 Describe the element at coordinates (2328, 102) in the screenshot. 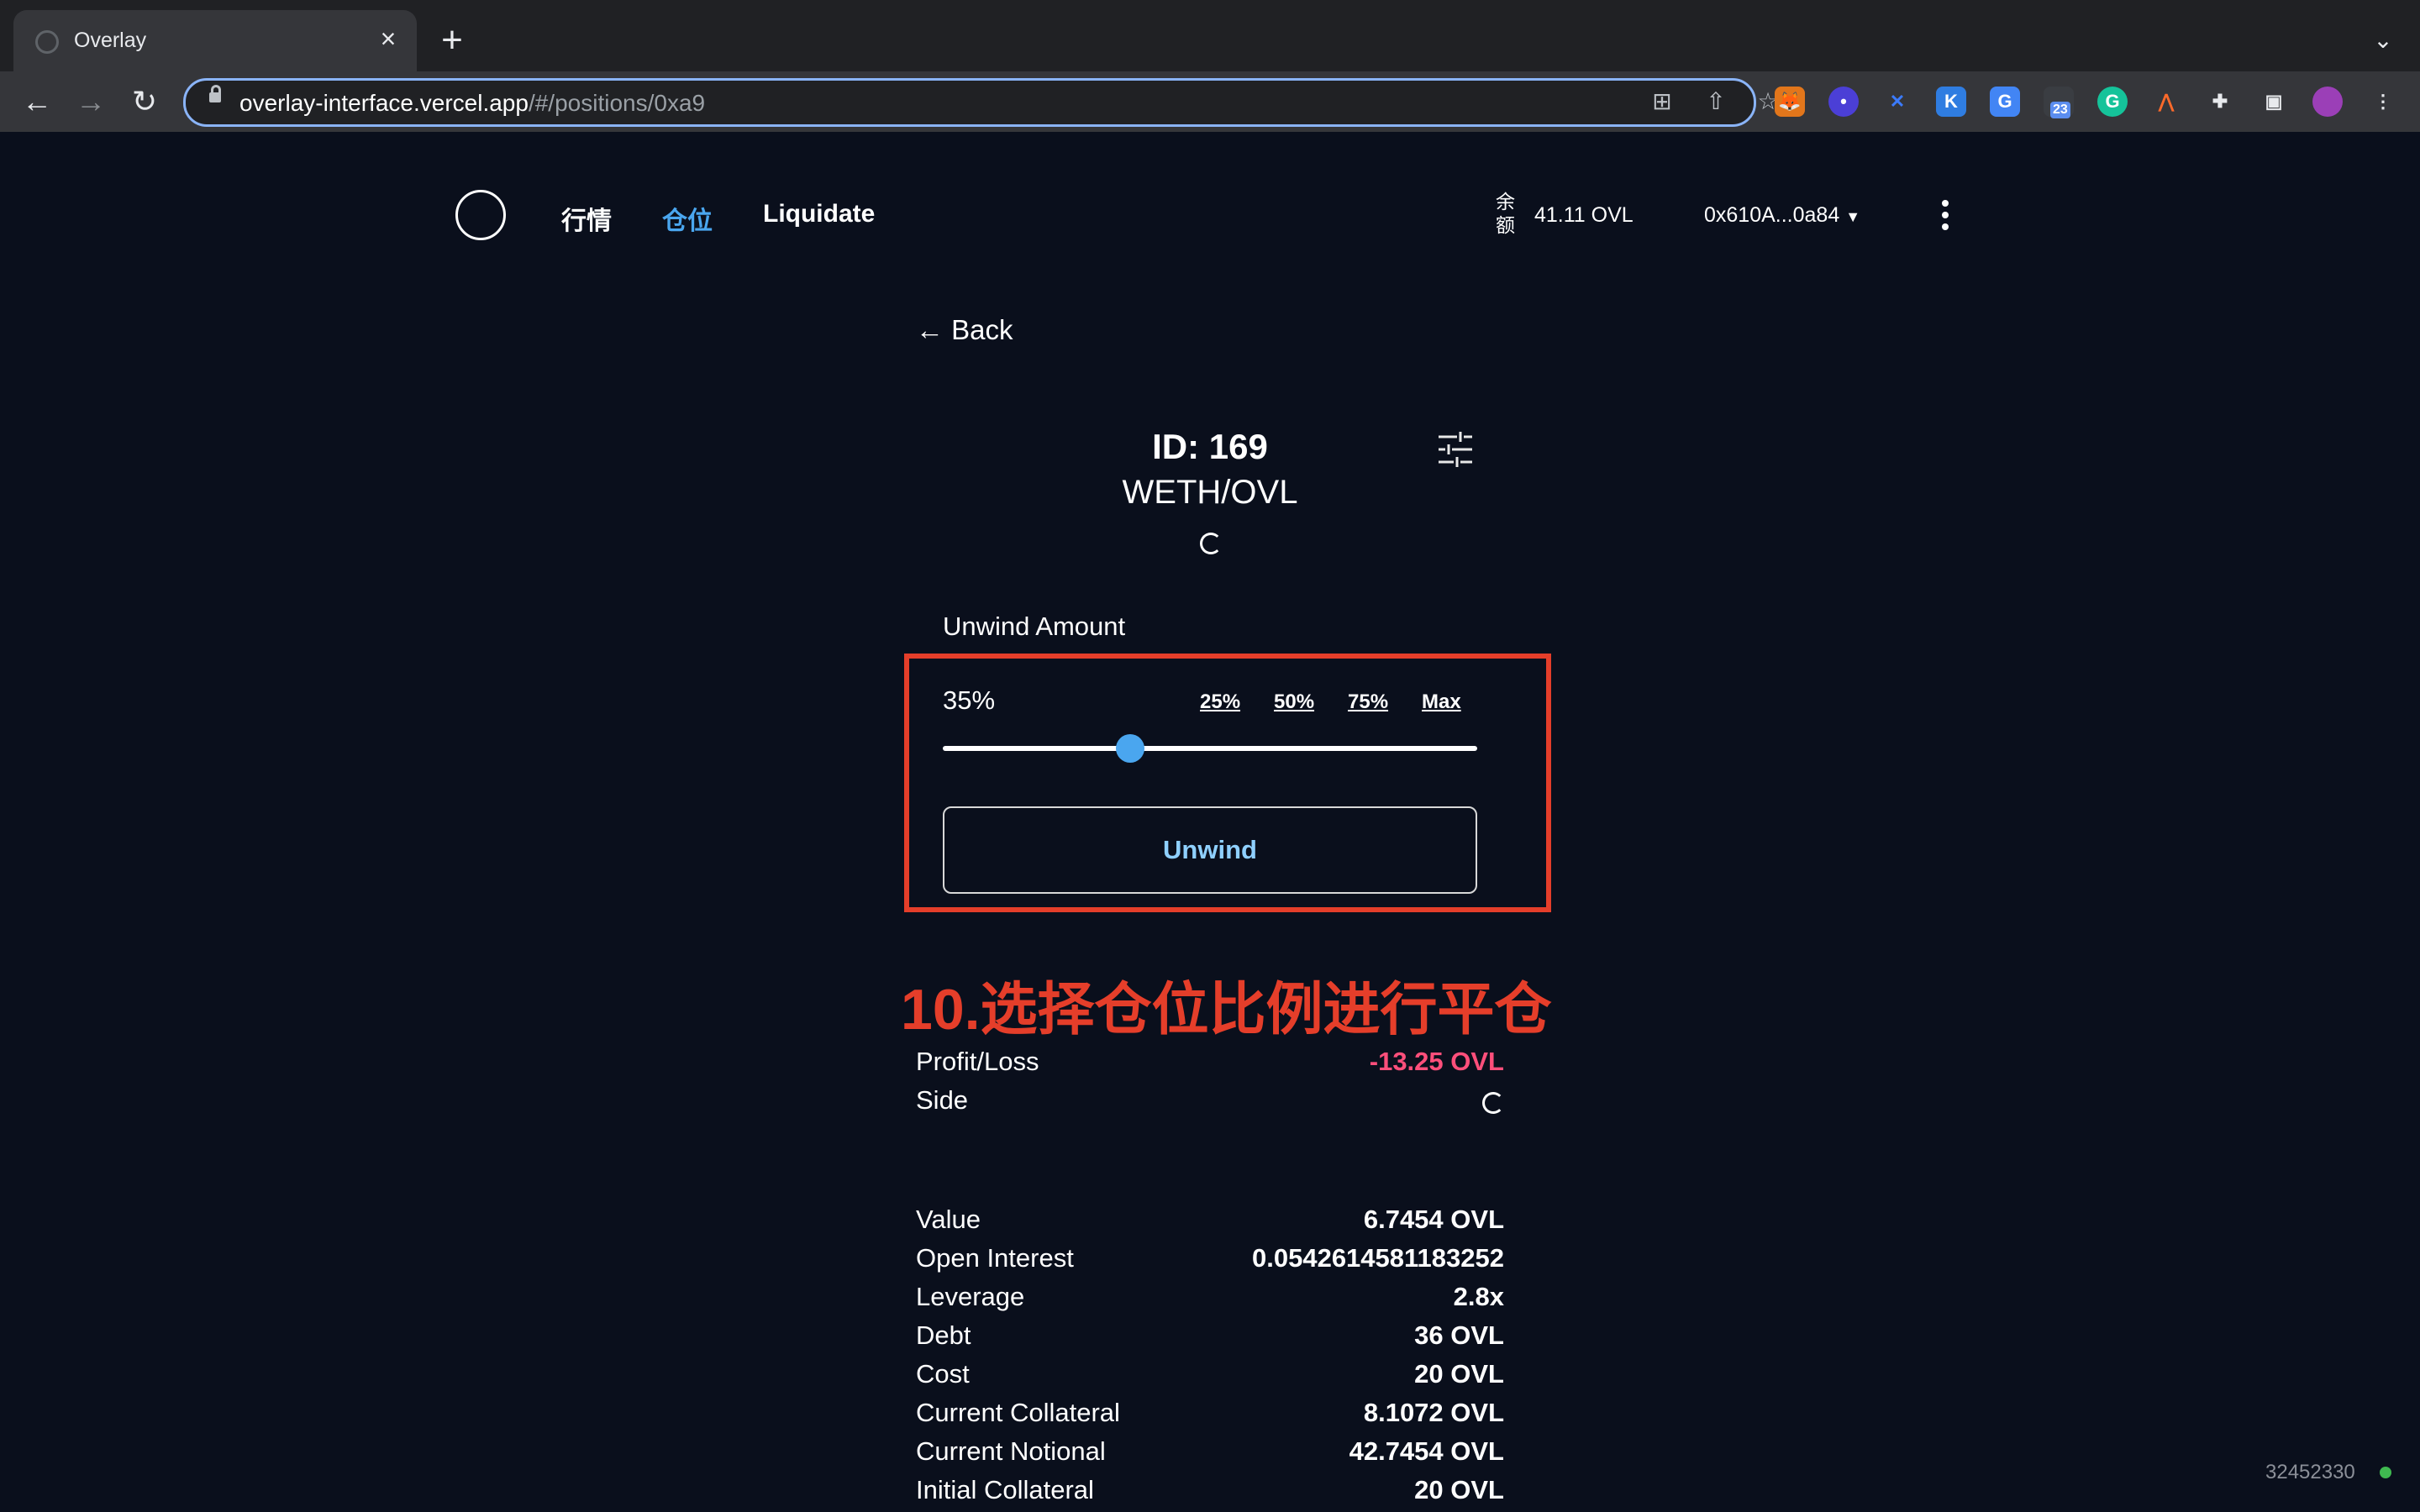

I see `profile-avatar` at that location.